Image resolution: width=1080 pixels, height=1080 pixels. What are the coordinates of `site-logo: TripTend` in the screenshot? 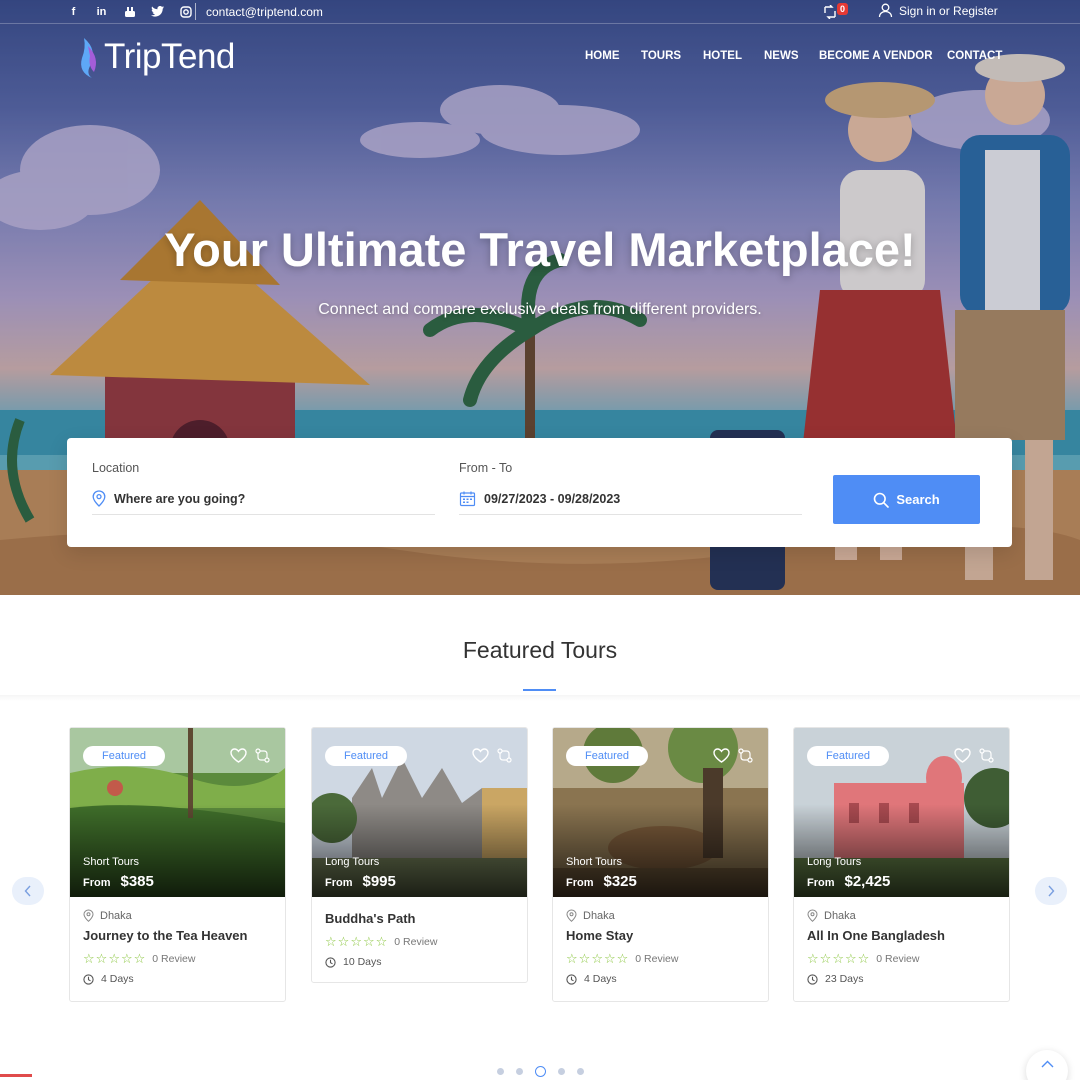 It's located at (156, 57).